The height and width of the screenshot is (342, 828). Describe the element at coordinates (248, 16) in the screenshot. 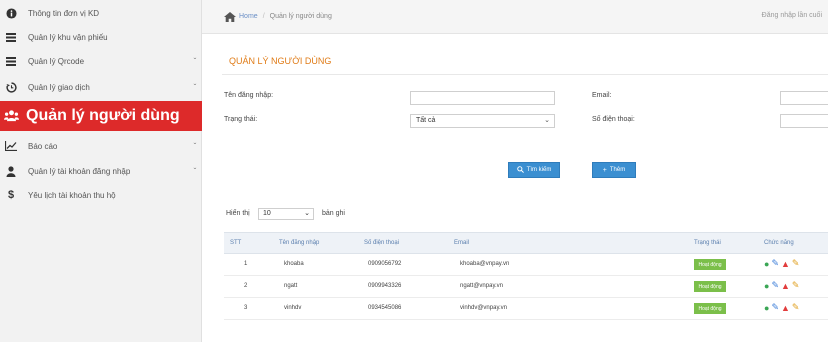

I see `breadcrumb-home-link: Home` at that location.